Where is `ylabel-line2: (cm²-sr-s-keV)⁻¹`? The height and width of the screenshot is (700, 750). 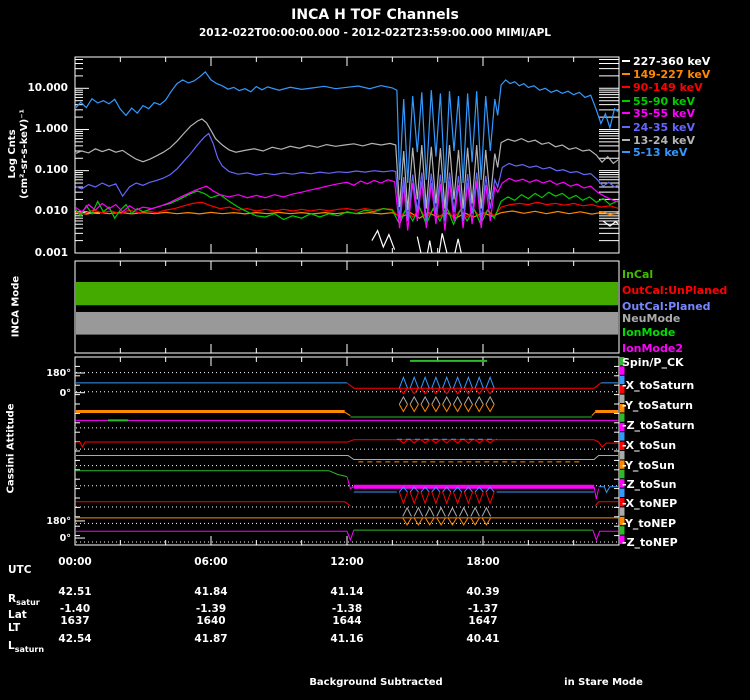 ylabel-line2: (cm²-sr-s-keV)⁻¹ is located at coordinates (24, 154).